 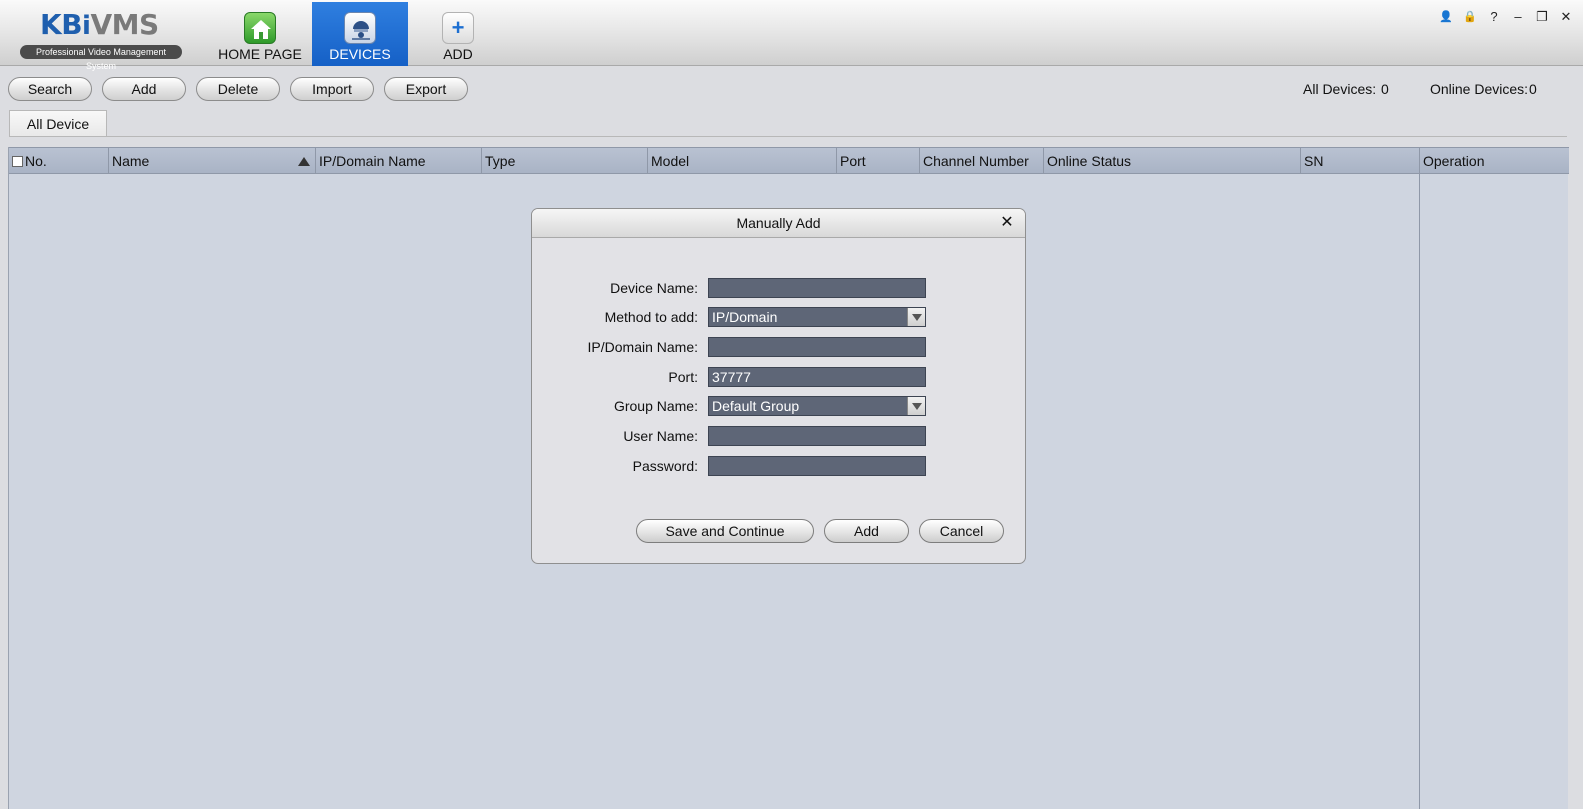 I want to click on logo-vms: VMS, so click(x=124, y=24).